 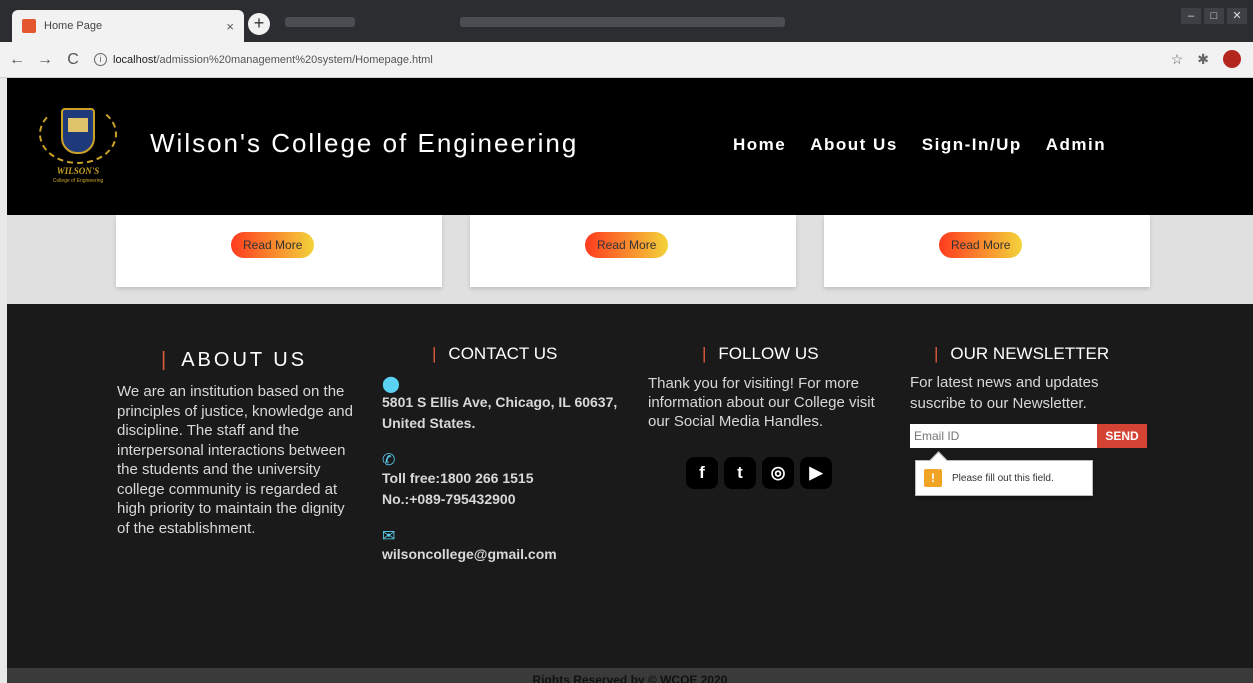 I want to click on back-icon: ←, so click(x=17, y=60).